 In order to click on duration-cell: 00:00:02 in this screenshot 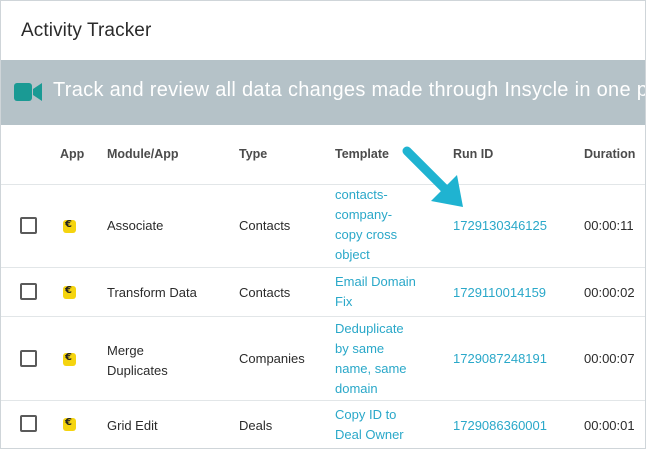, I will do `click(609, 292)`.